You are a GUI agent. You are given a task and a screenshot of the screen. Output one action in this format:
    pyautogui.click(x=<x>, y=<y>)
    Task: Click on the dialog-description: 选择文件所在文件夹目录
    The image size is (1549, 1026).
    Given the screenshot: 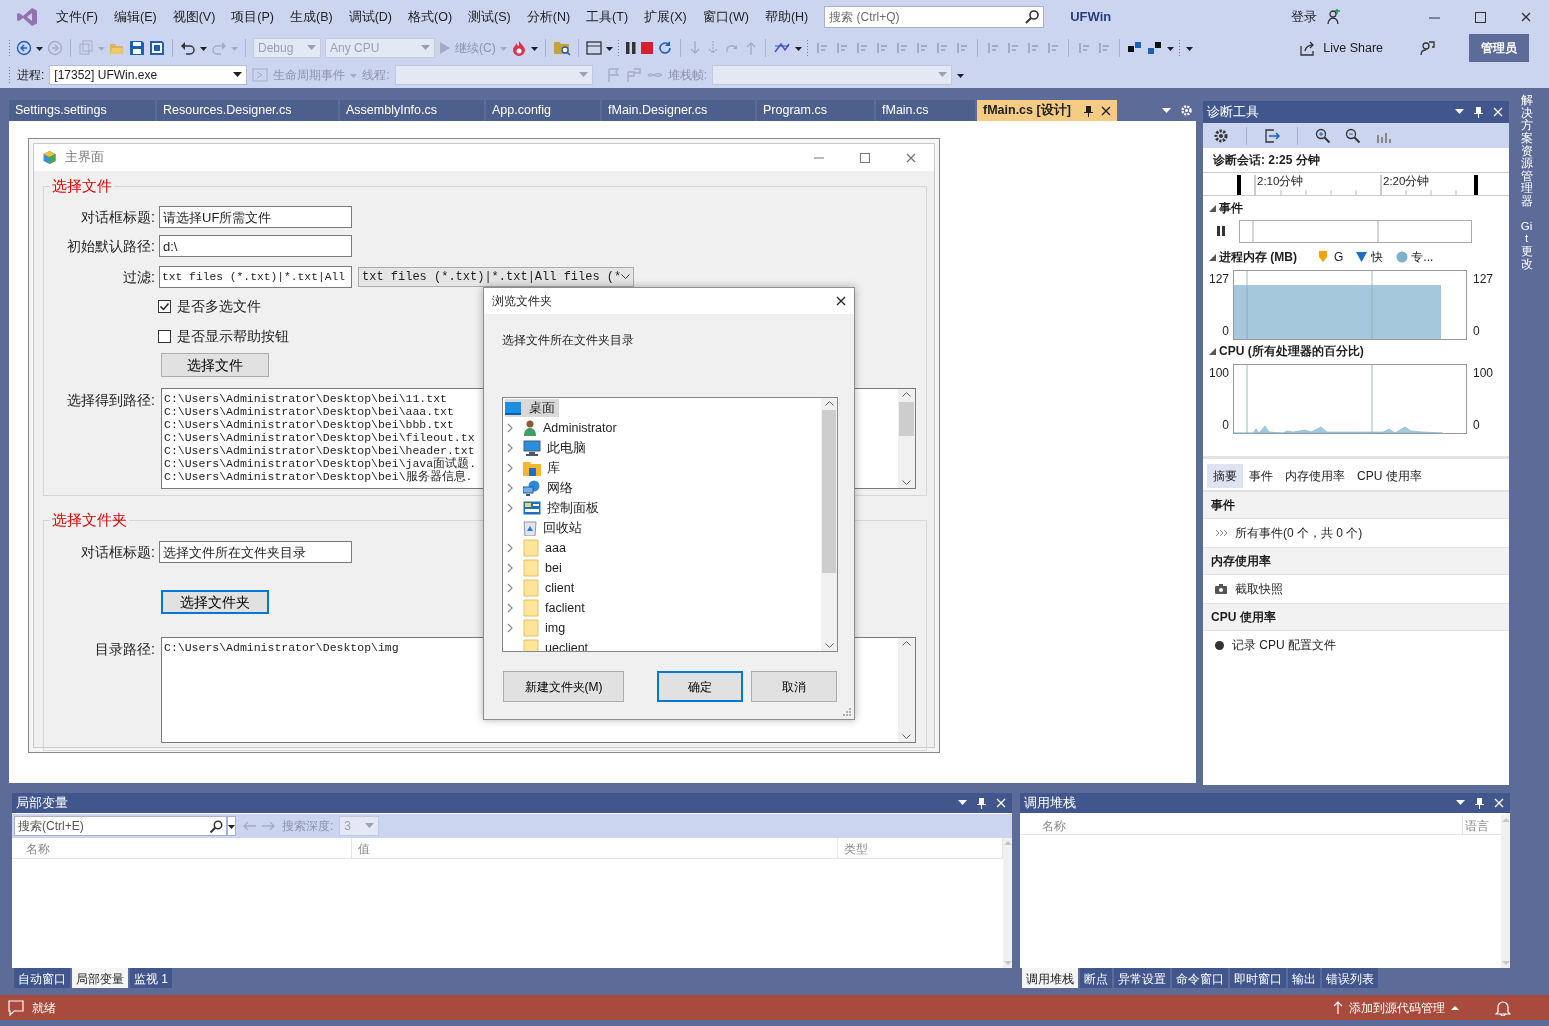 What is the action you would take?
    pyautogui.click(x=568, y=340)
    